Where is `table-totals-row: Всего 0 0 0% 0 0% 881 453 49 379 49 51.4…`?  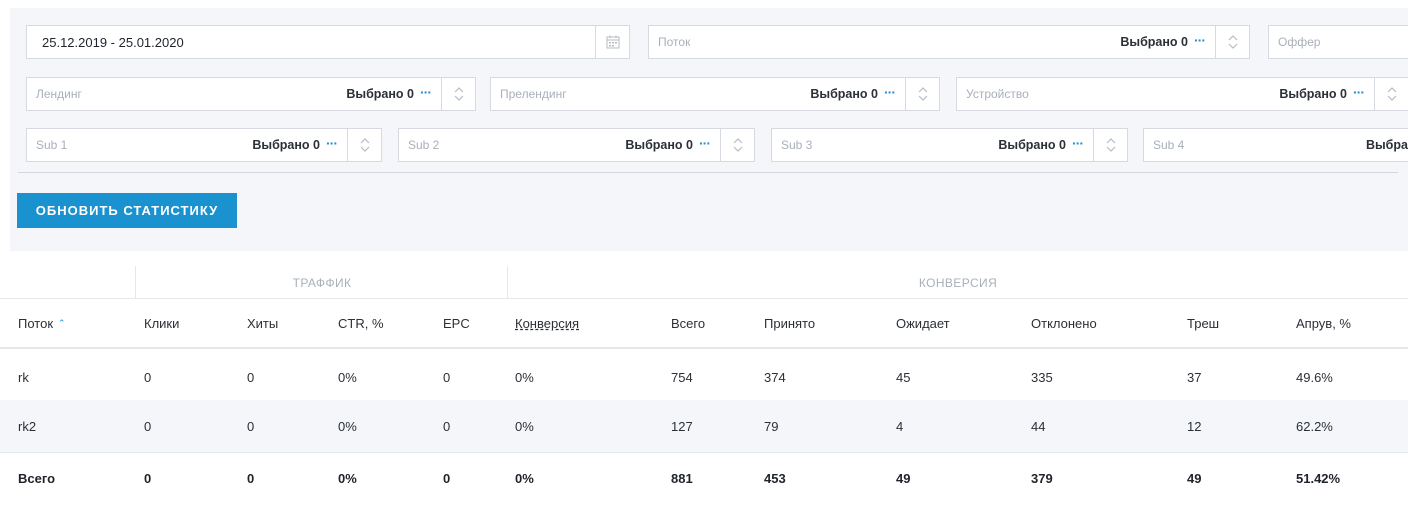 table-totals-row: Всего 0 0 0% 0 0% 881 453 49 379 49 51.4… is located at coordinates (704, 478).